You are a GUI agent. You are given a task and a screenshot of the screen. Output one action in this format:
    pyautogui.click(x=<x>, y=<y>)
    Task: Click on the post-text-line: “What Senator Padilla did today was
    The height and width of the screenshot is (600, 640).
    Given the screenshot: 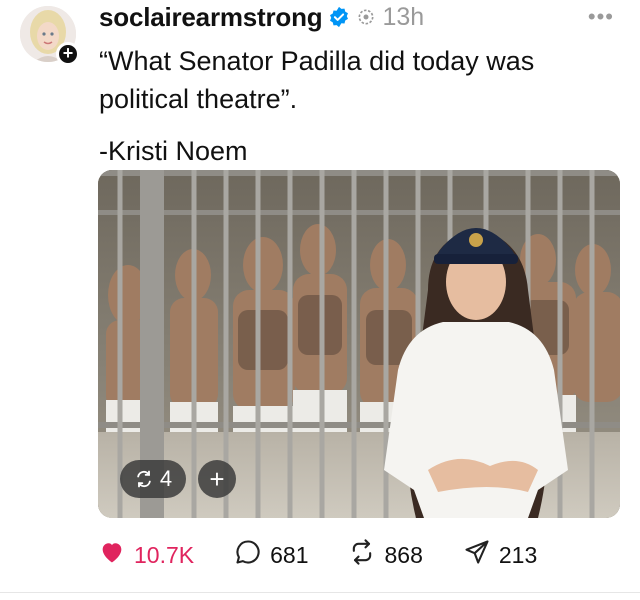 What is the action you would take?
    pyautogui.click(x=317, y=61)
    